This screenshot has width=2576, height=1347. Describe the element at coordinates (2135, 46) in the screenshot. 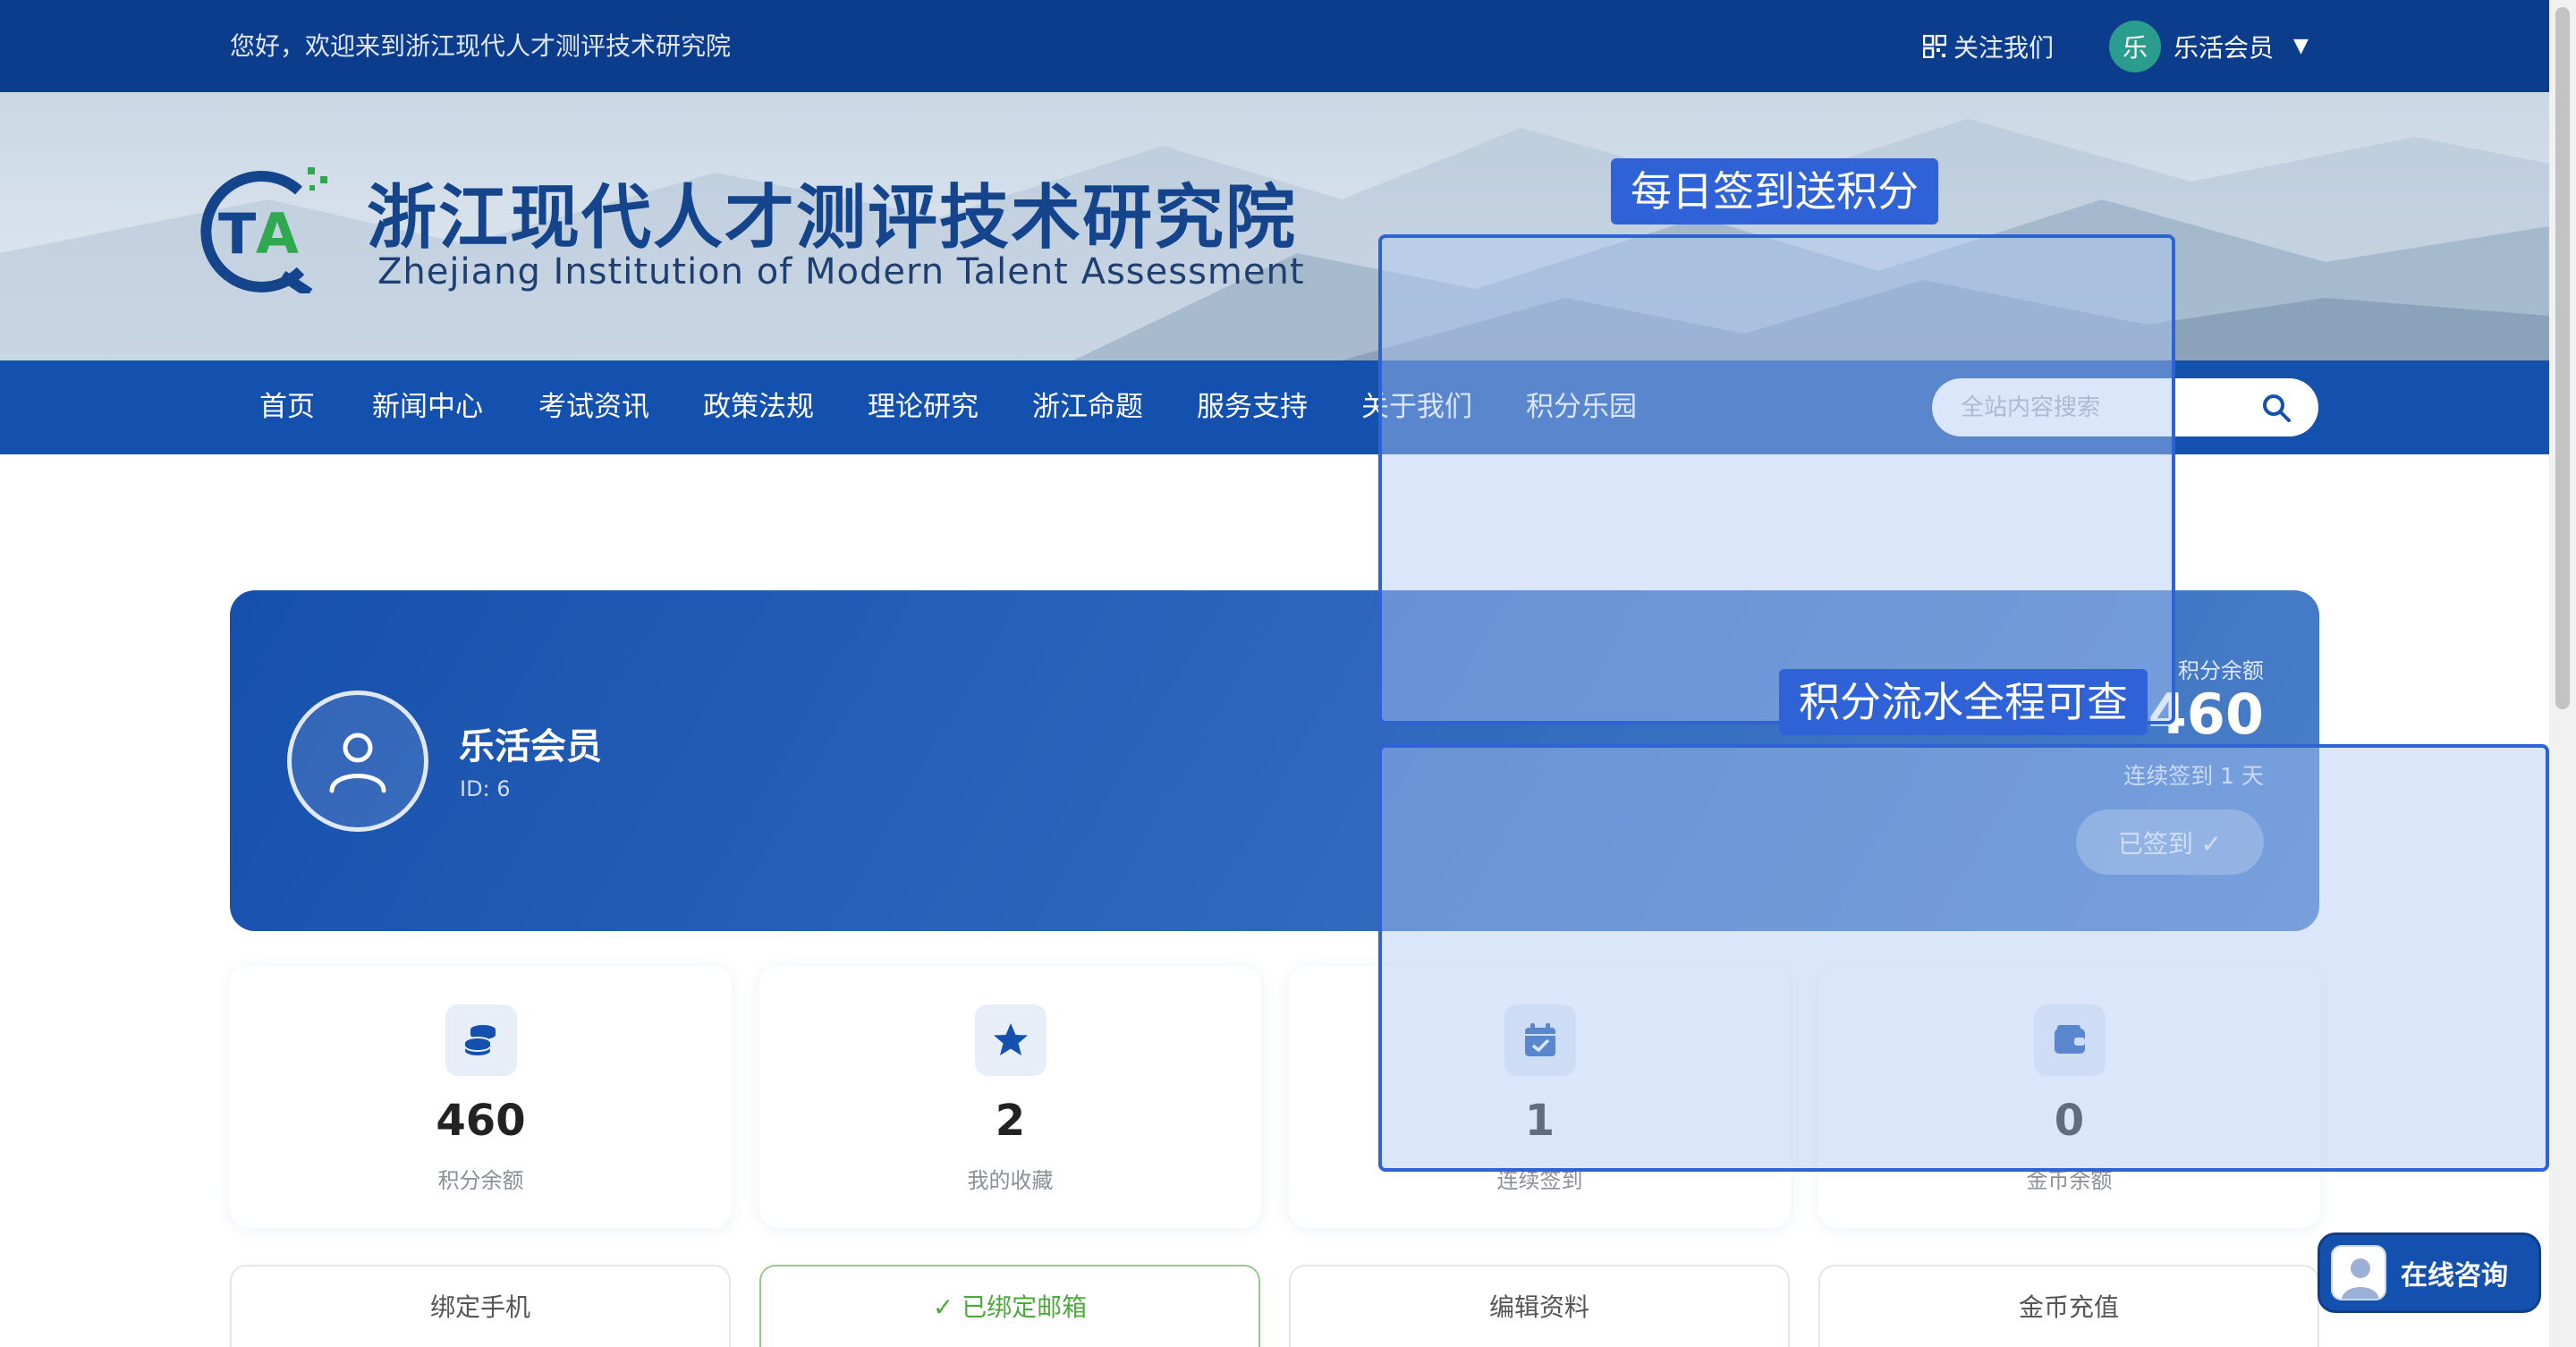

I see `avatar: 乐` at that location.